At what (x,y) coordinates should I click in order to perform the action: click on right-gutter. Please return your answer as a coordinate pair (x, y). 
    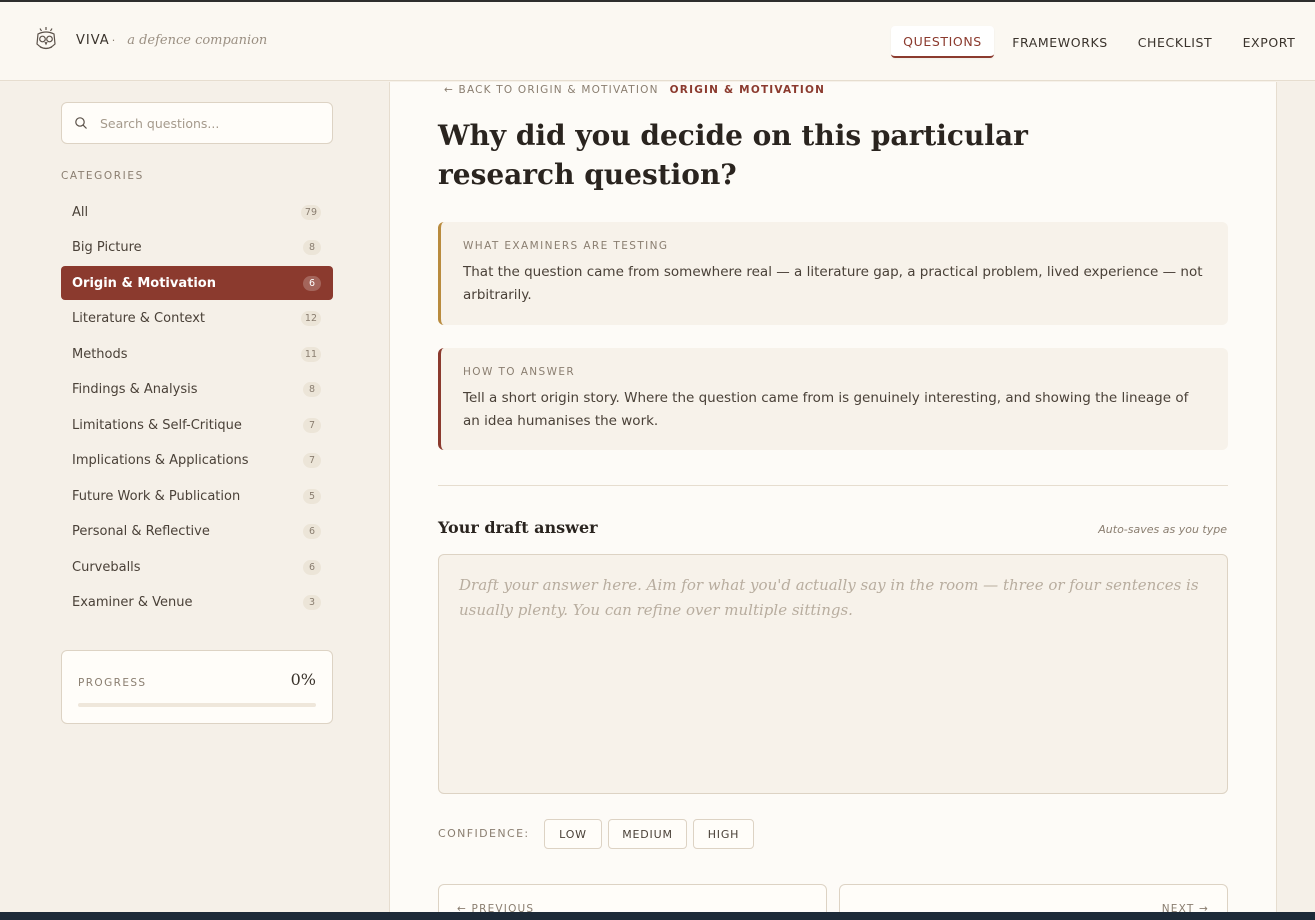
    Looking at the image, I should click on (1296, 501).